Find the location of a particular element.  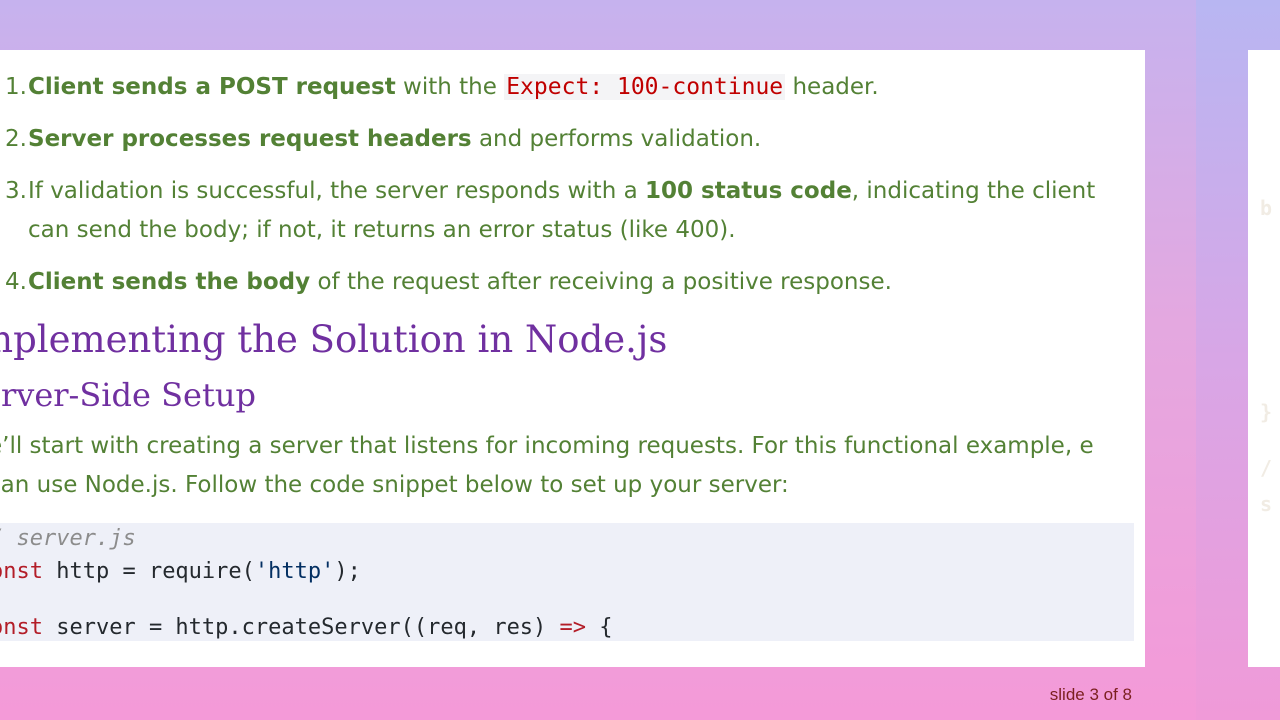

subsection-heading: erver-Side Setup is located at coordinates (128, 395).